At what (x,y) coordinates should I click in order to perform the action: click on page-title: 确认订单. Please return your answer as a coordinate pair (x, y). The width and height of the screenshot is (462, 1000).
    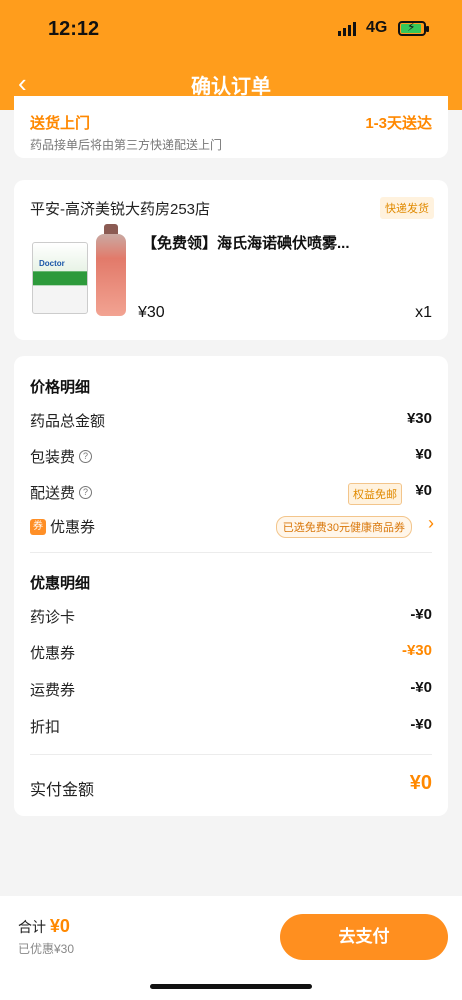
    Looking at the image, I should click on (231, 87).